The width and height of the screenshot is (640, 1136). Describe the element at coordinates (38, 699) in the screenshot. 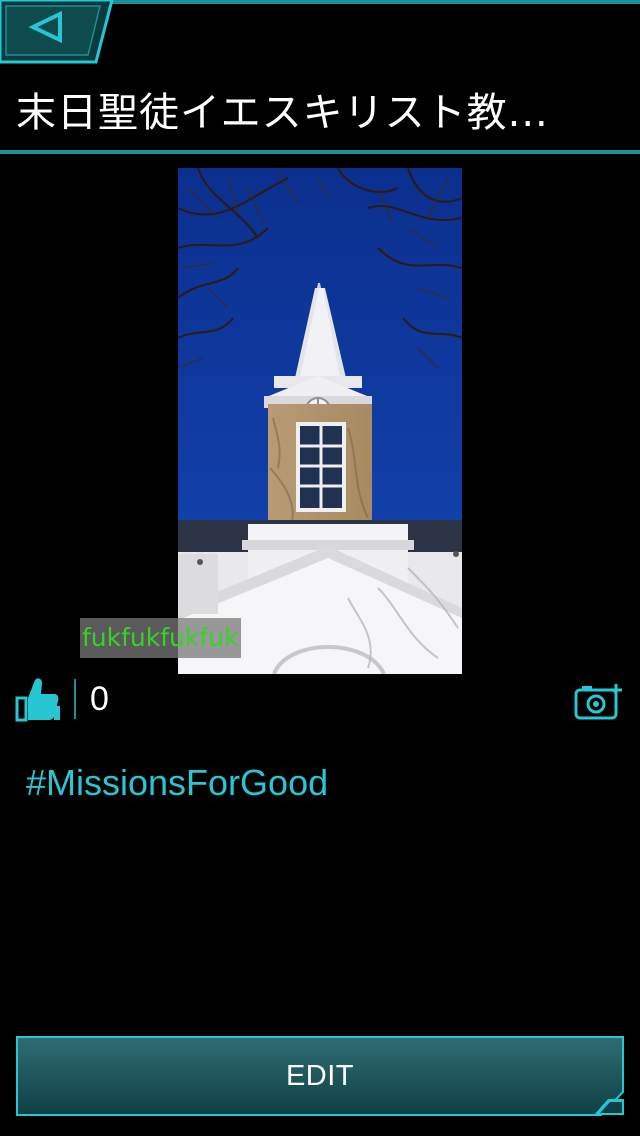

I see `thumbs-up-icon` at that location.